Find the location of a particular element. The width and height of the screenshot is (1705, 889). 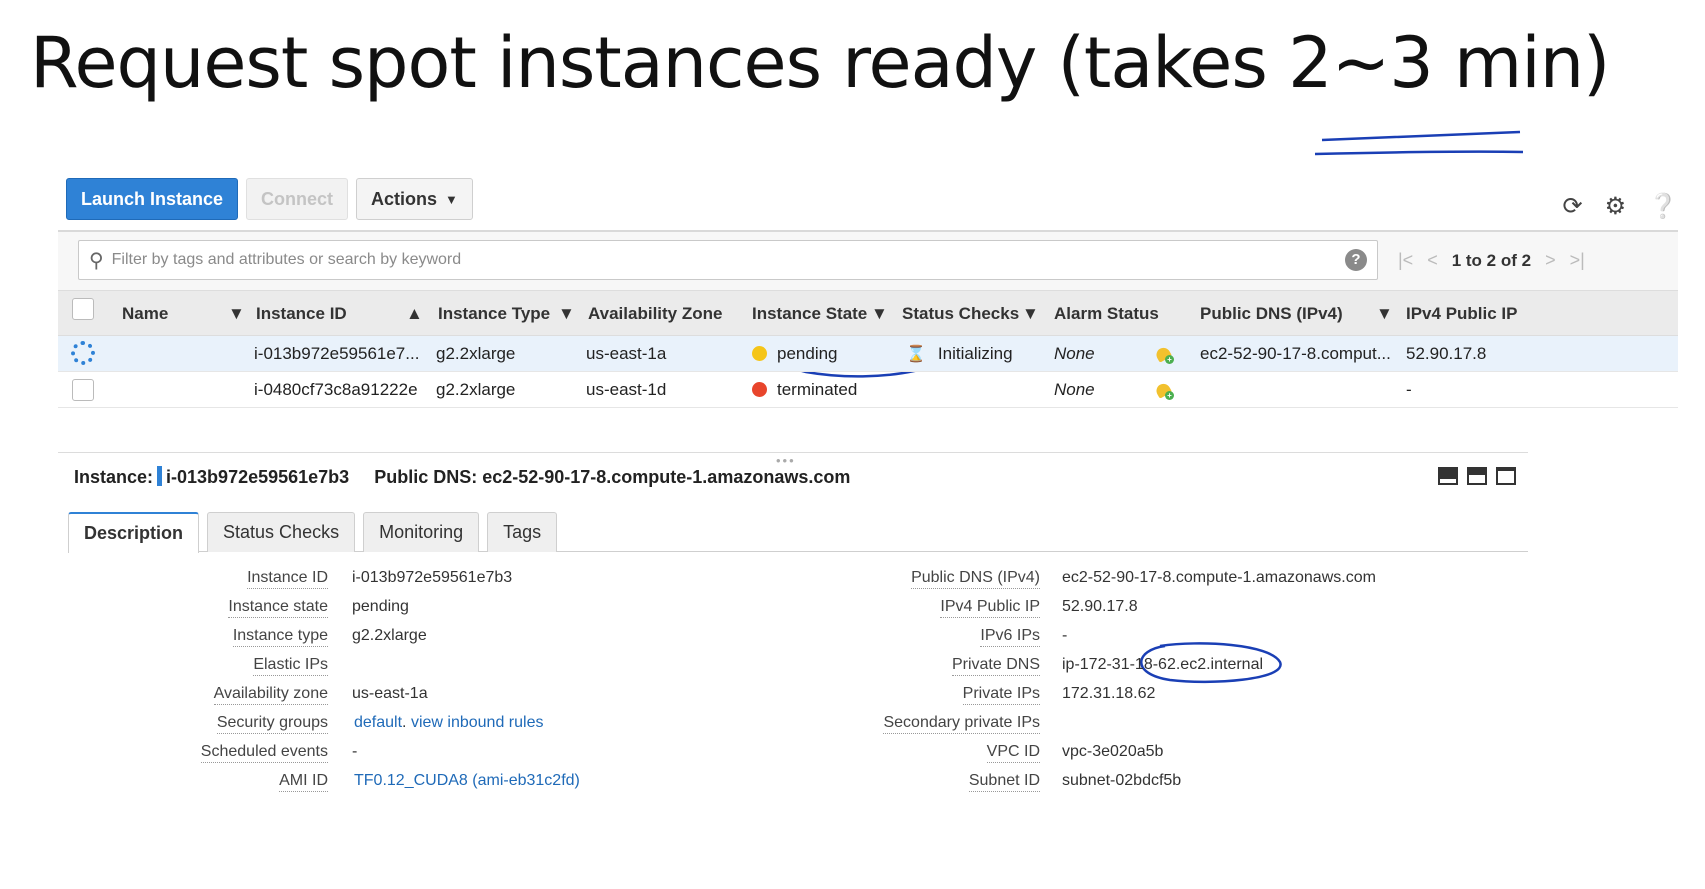

cell-zone: us-east-1d is located at coordinates (626, 389).